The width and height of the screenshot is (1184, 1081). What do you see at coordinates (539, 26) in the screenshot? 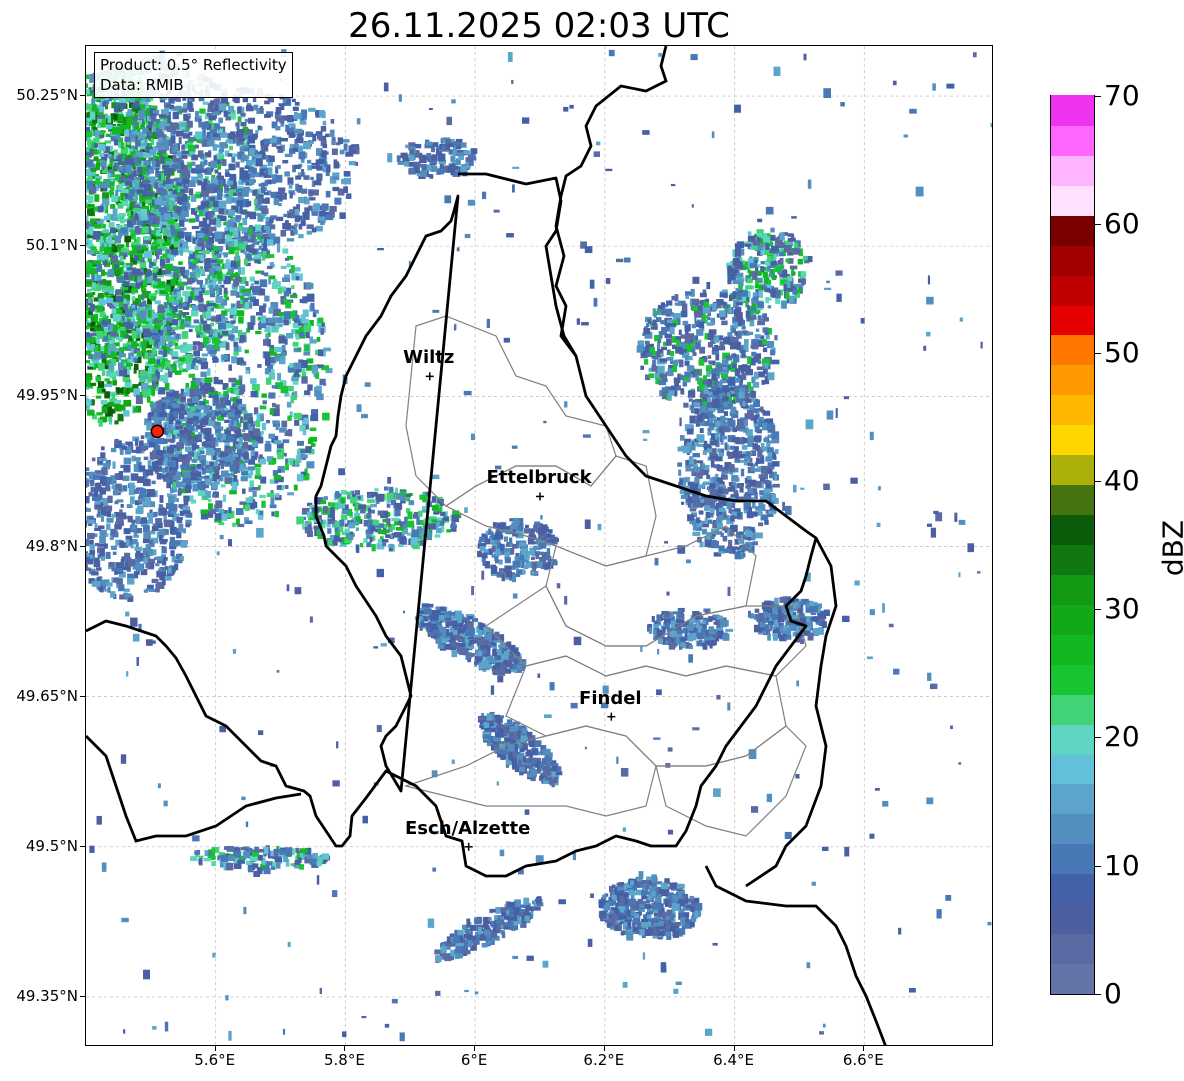
I see `map-title: 26.11.2025 02:03 UTC` at bounding box center [539, 26].